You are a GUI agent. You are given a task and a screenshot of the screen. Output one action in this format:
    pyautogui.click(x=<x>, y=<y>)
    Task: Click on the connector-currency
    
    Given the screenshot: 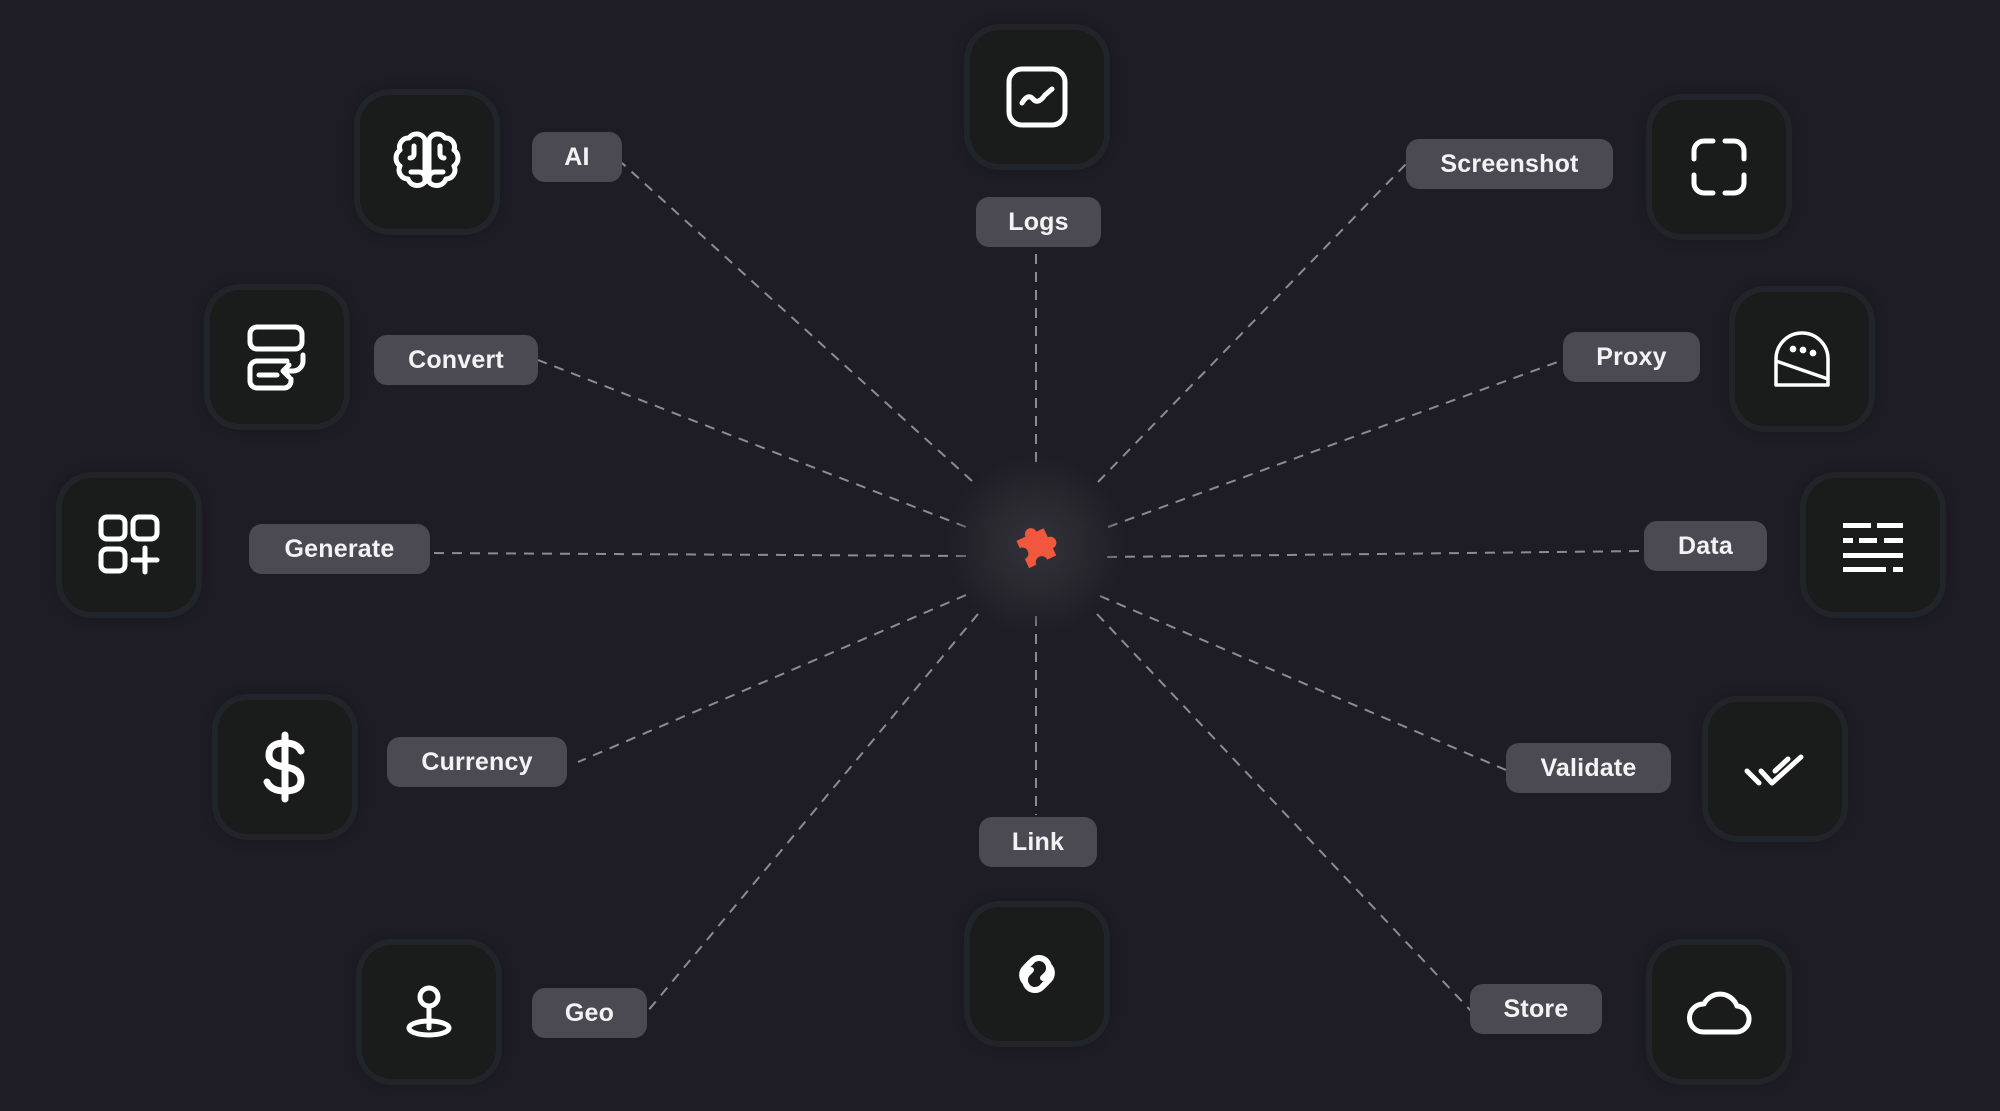 What is the action you would take?
    pyautogui.click(x=772, y=678)
    